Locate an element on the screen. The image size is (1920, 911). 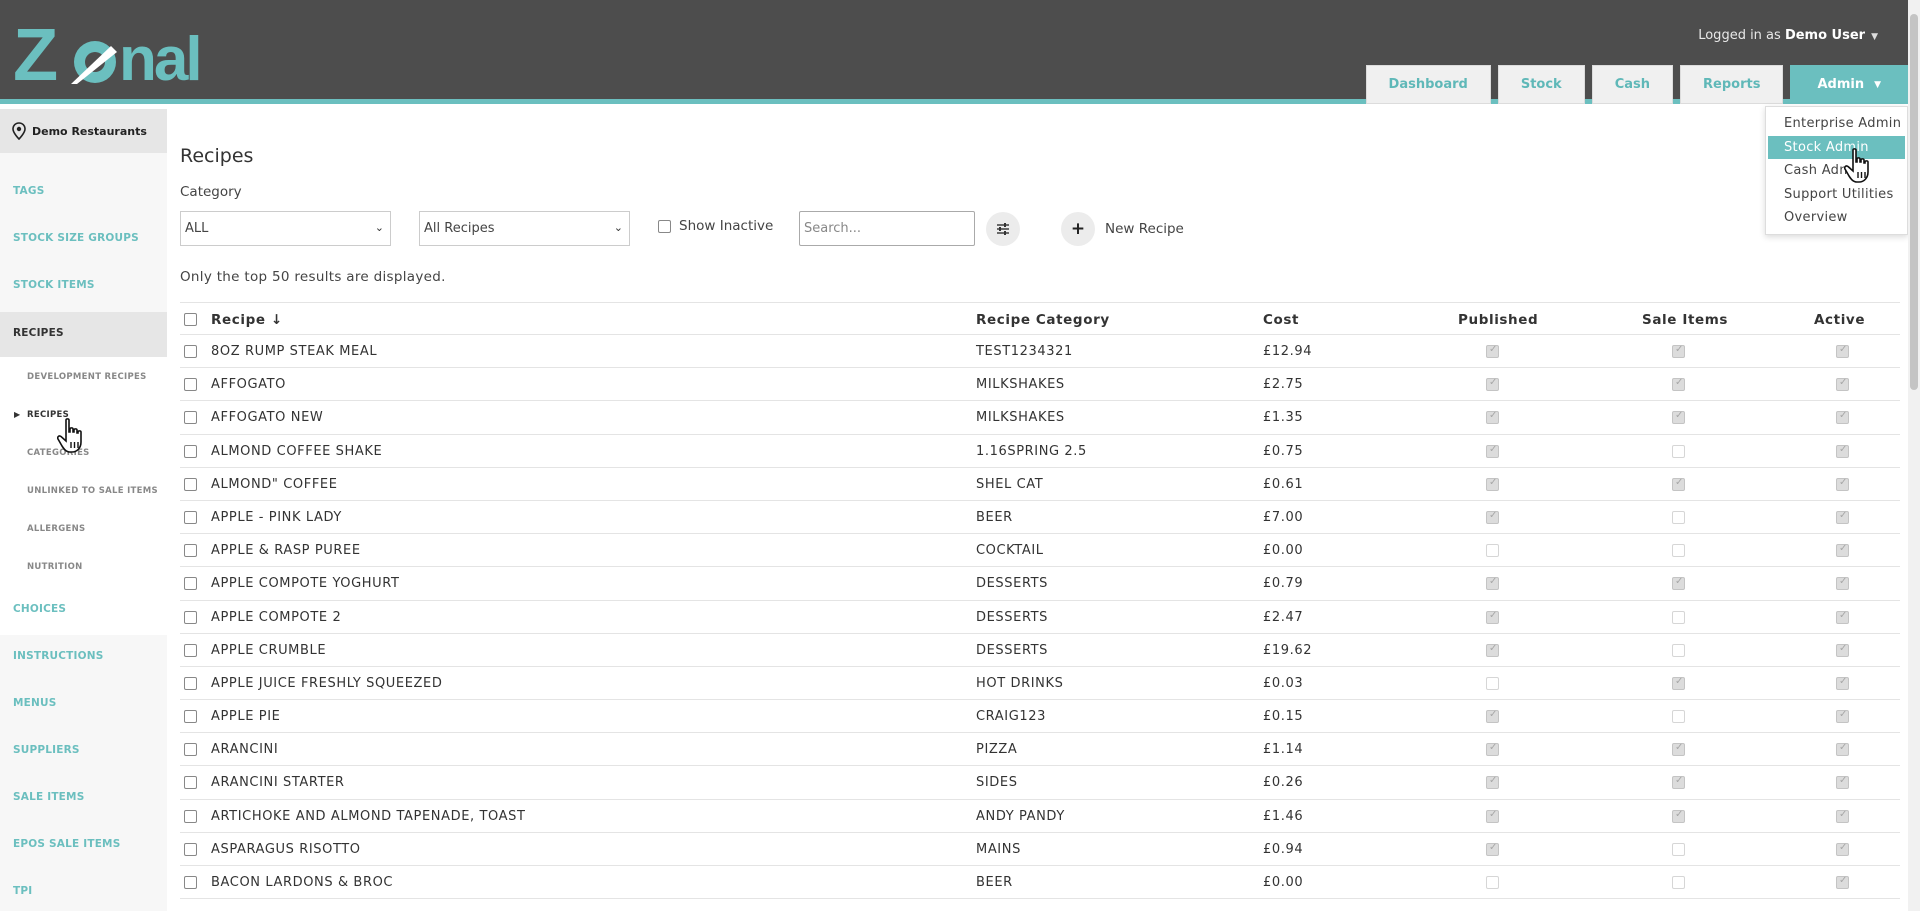
sidebar-sub-nutrition: NUTRITION is located at coordinates (55, 567).